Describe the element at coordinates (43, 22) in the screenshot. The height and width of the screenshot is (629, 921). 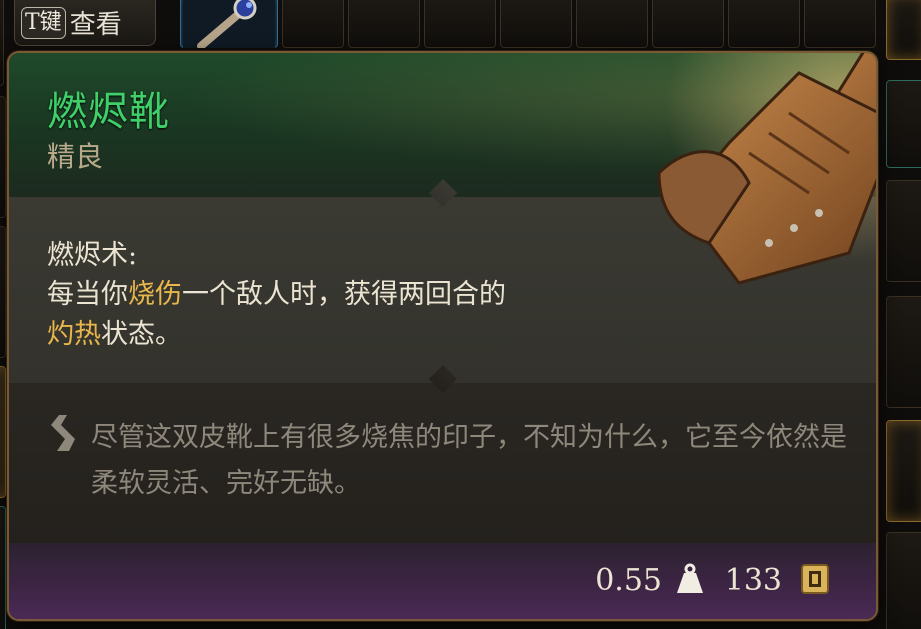
I see `t-key-cap: T键` at that location.